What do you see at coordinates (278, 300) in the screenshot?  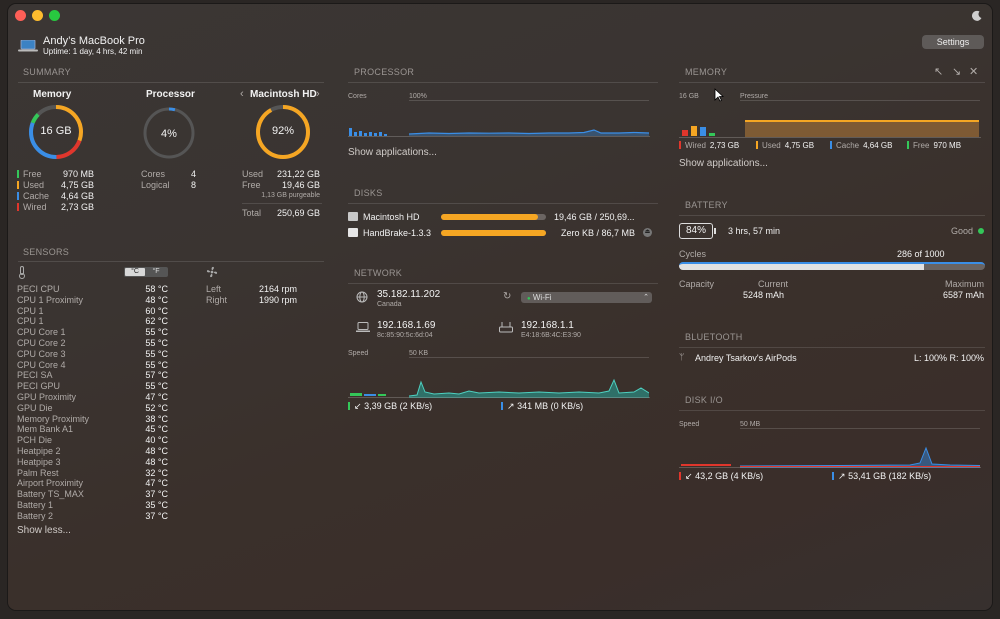 I see `fan-right-value: 1990 rpm` at bounding box center [278, 300].